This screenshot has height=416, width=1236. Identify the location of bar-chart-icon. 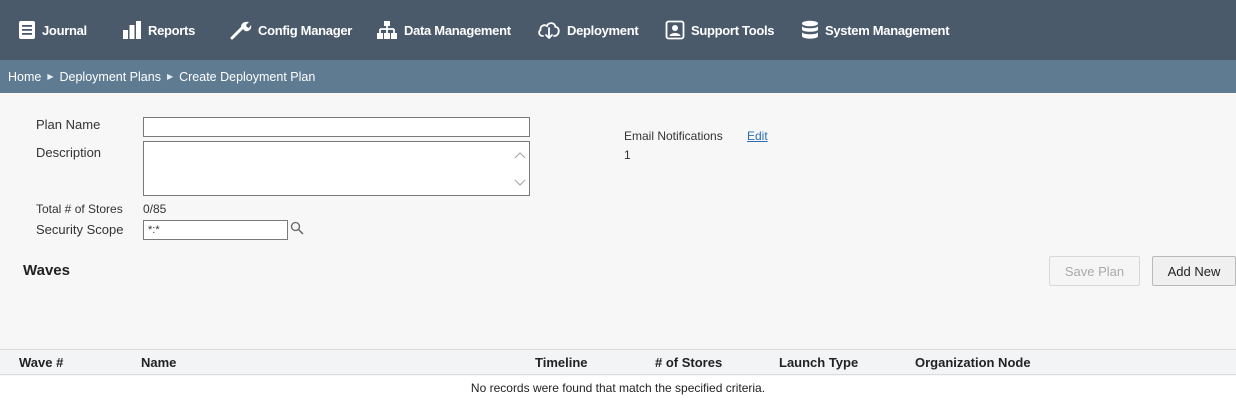
(132, 30).